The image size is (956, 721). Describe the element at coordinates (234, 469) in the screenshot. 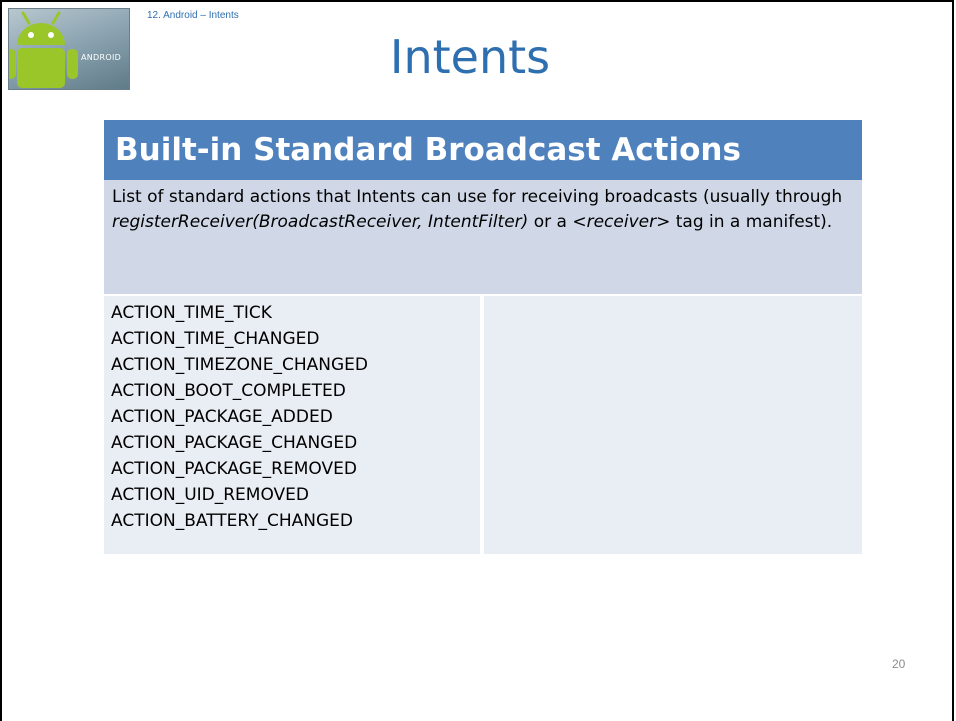

I see `list-item: ACTION_PACKAGE_REMOVED` at that location.